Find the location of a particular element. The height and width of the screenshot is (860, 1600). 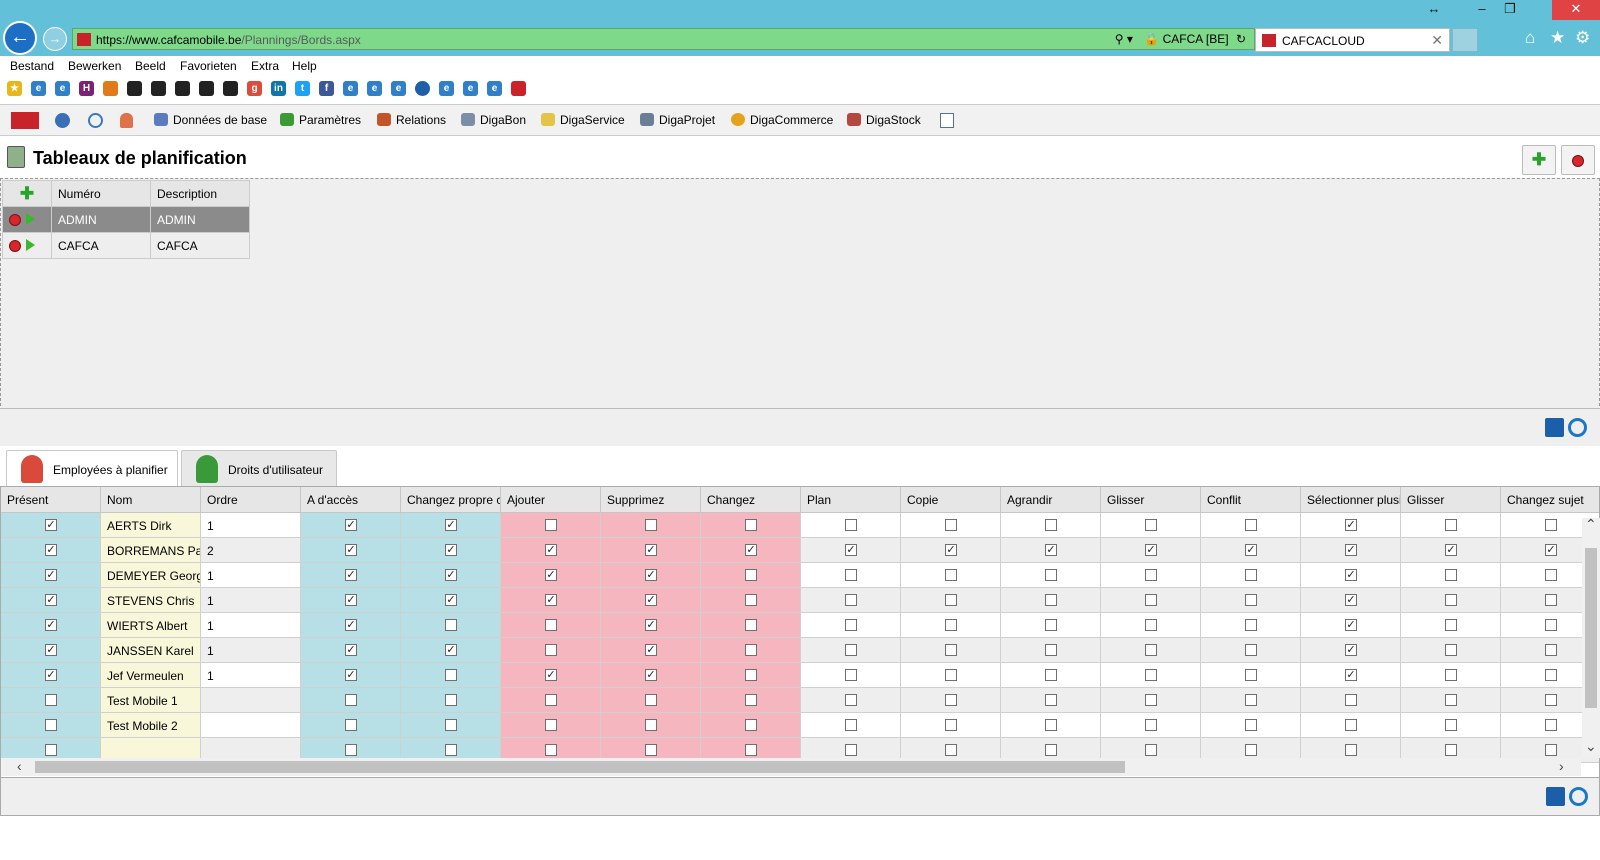

cell-order is located at coordinates (251, 725).